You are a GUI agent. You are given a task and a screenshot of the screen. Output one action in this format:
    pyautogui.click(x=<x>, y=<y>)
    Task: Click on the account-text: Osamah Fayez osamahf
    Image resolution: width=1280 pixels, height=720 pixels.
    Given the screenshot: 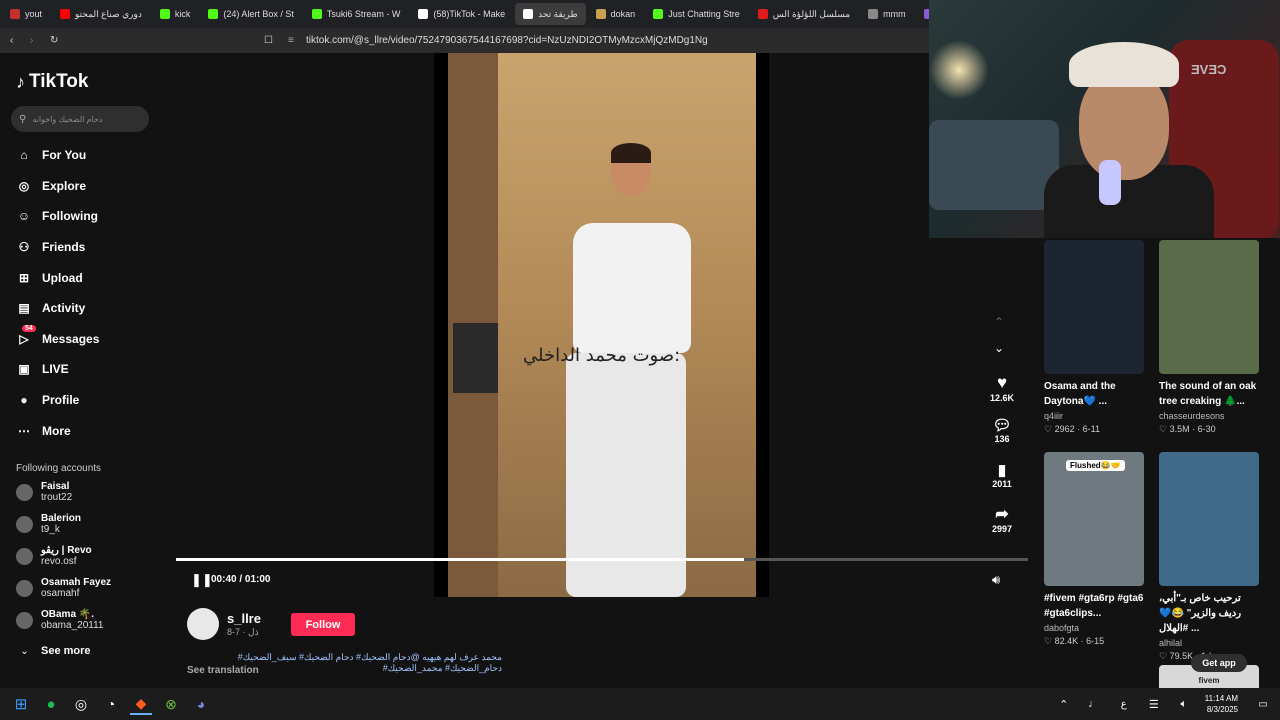 What is the action you would take?
    pyautogui.click(x=76, y=588)
    